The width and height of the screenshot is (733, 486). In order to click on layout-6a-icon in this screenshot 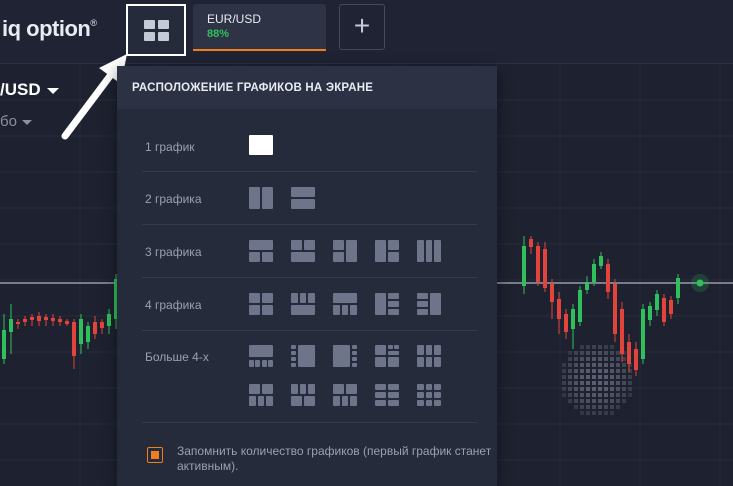, I will do `click(388, 356)`.